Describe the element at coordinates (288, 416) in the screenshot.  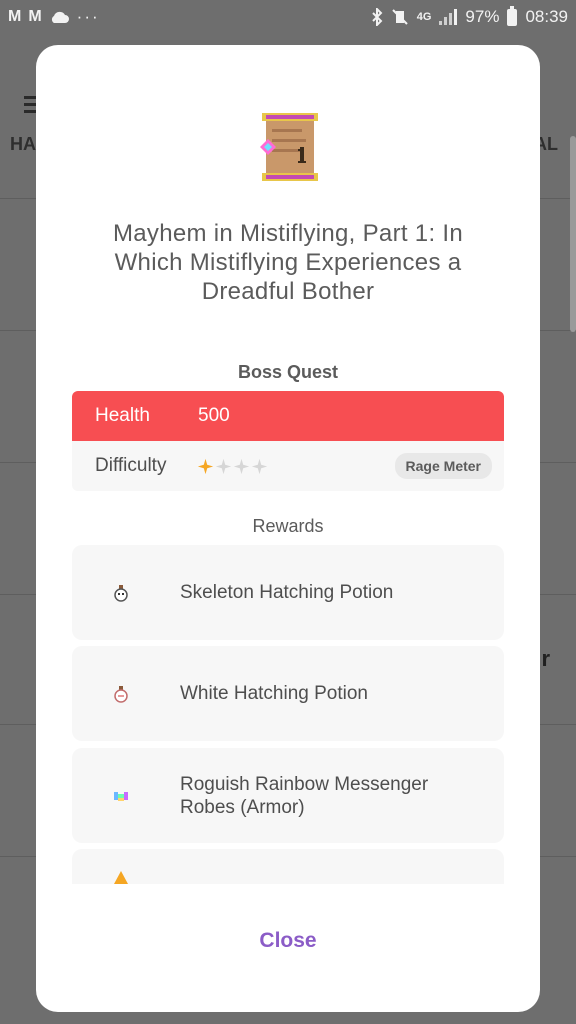
I see `health-row: Health 500` at that location.